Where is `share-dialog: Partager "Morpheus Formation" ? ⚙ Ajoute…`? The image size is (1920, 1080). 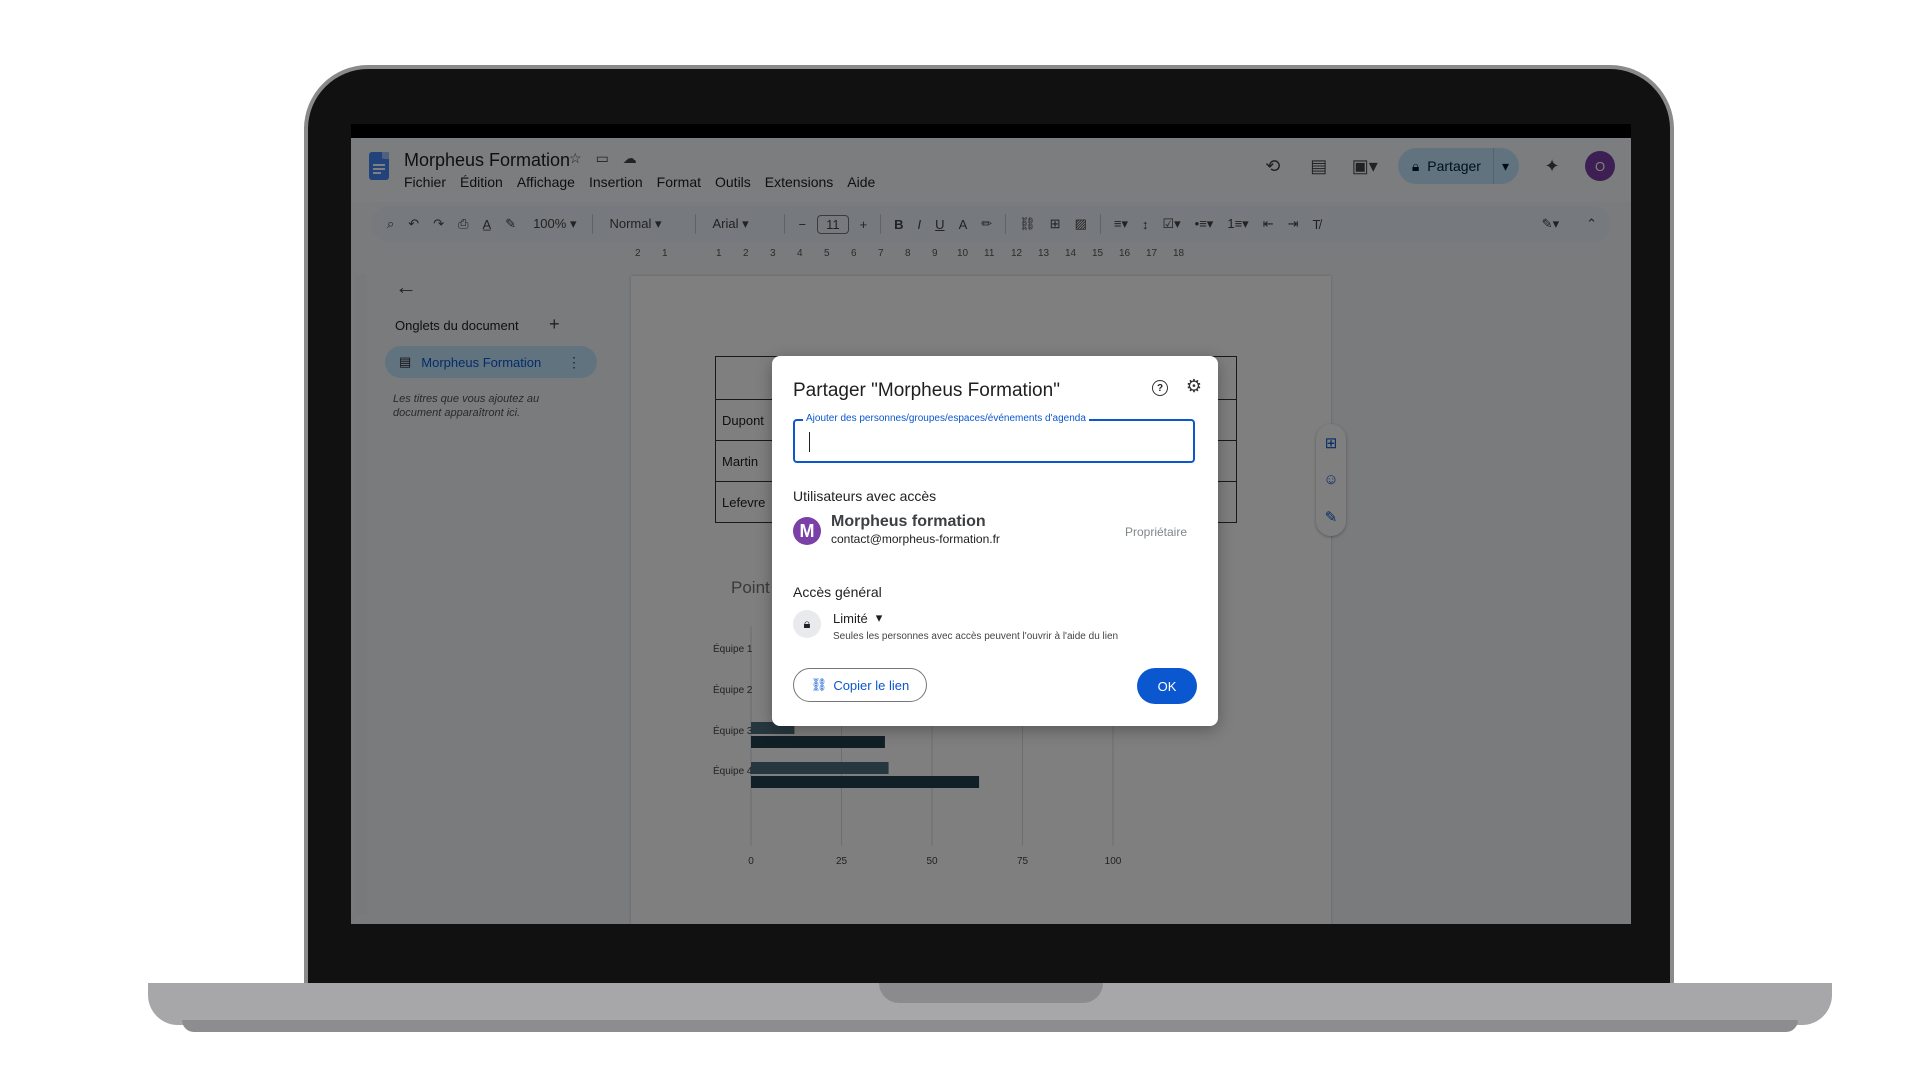 share-dialog: Partager "Morpheus Formation" ? ⚙ Ajoute… is located at coordinates (995, 541).